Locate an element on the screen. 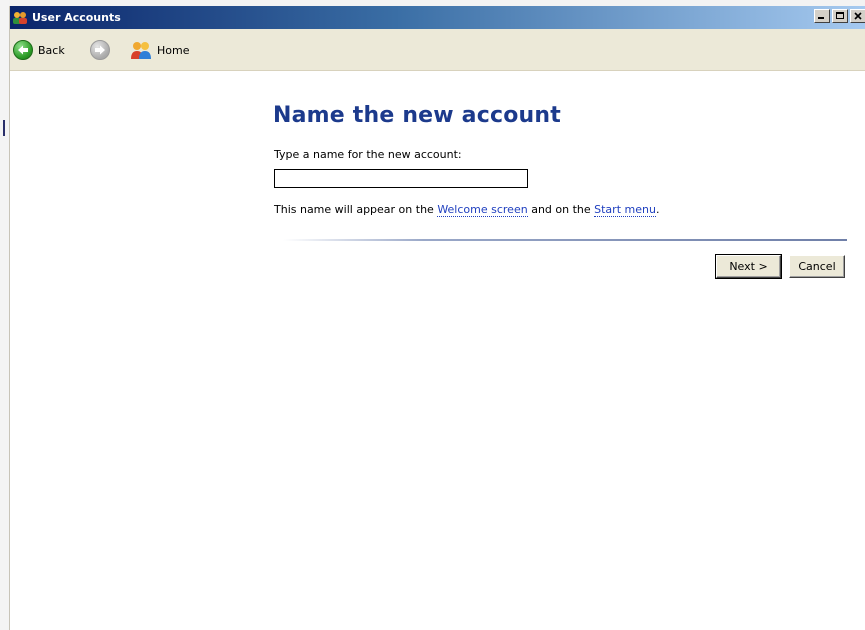 This screenshot has height=630, width=865. window-controls is located at coordinates (839, 16).